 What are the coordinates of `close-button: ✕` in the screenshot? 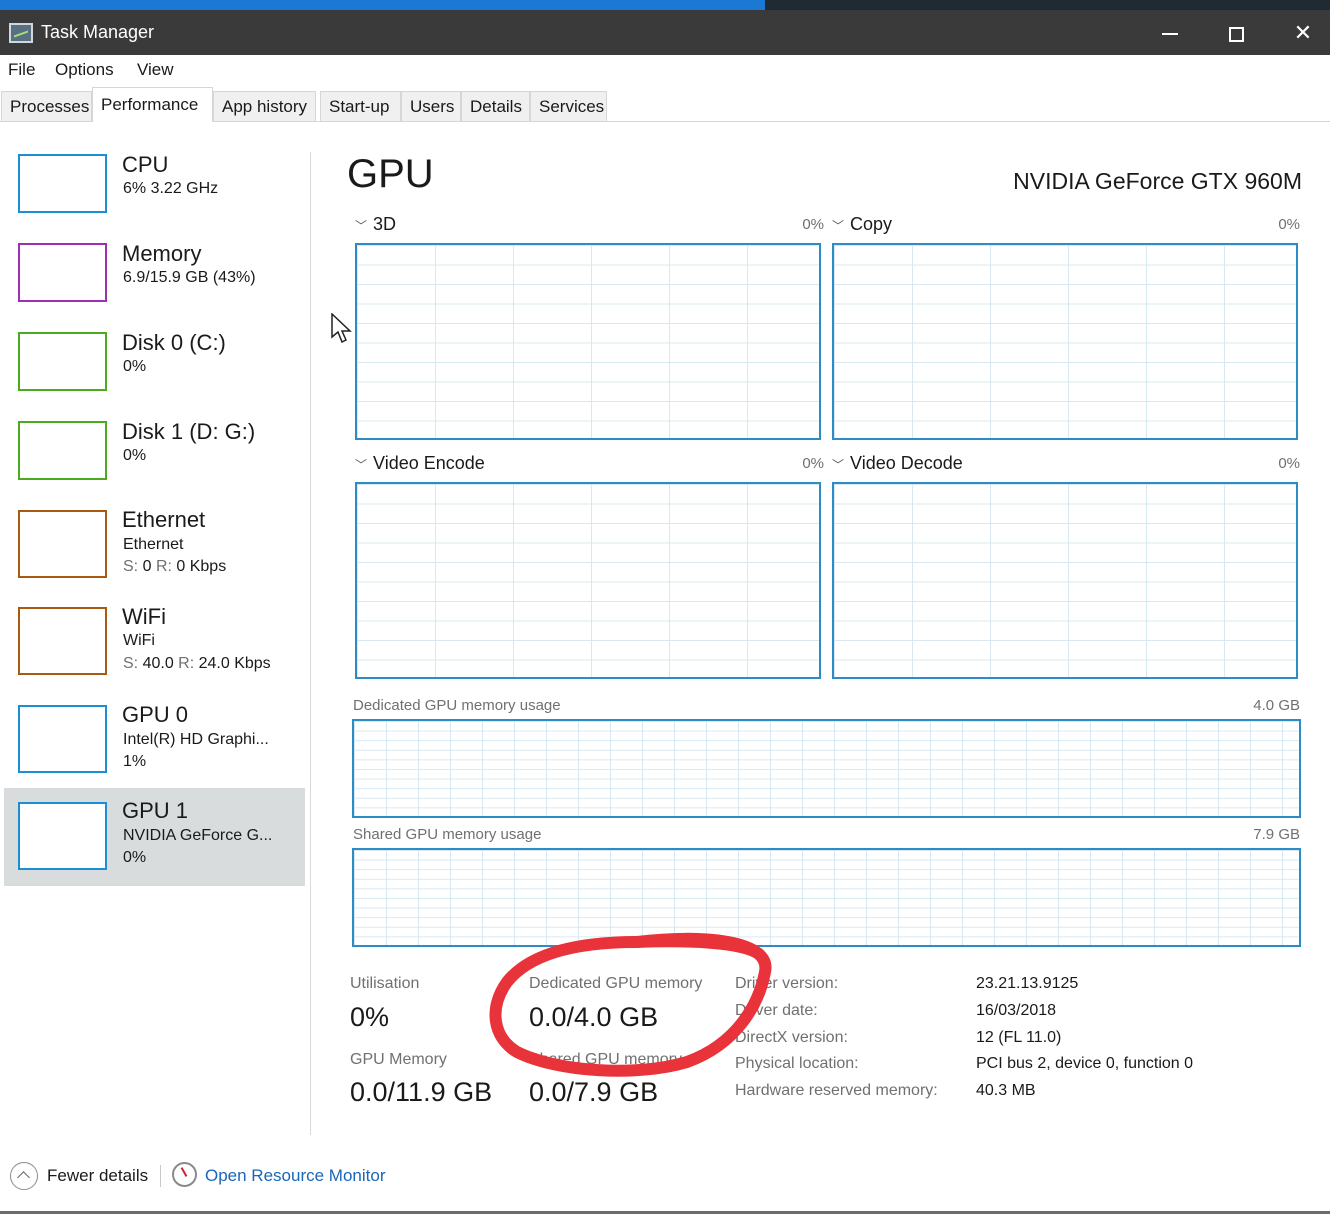 It's located at (1300, 32).